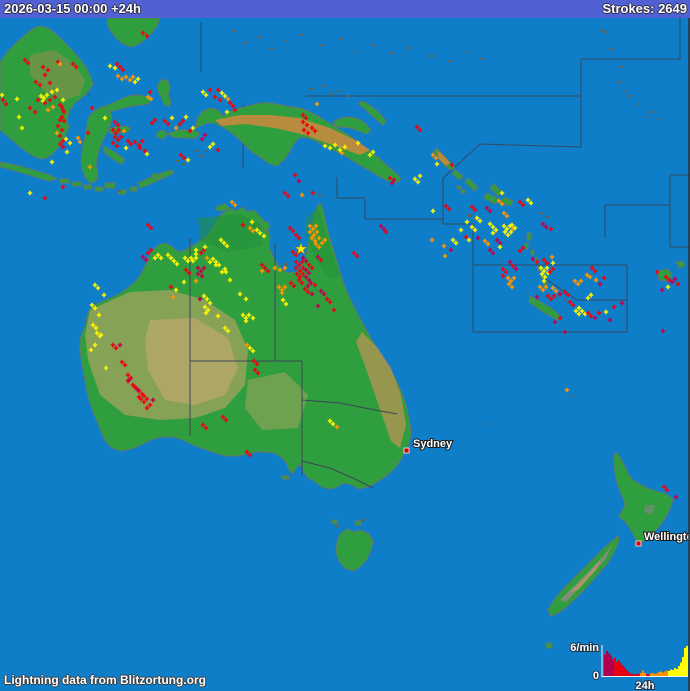  Describe the element at coordinates (644, 8) in the screenshot. I see `strokes-count-label: Strokes: 2649` at that location.